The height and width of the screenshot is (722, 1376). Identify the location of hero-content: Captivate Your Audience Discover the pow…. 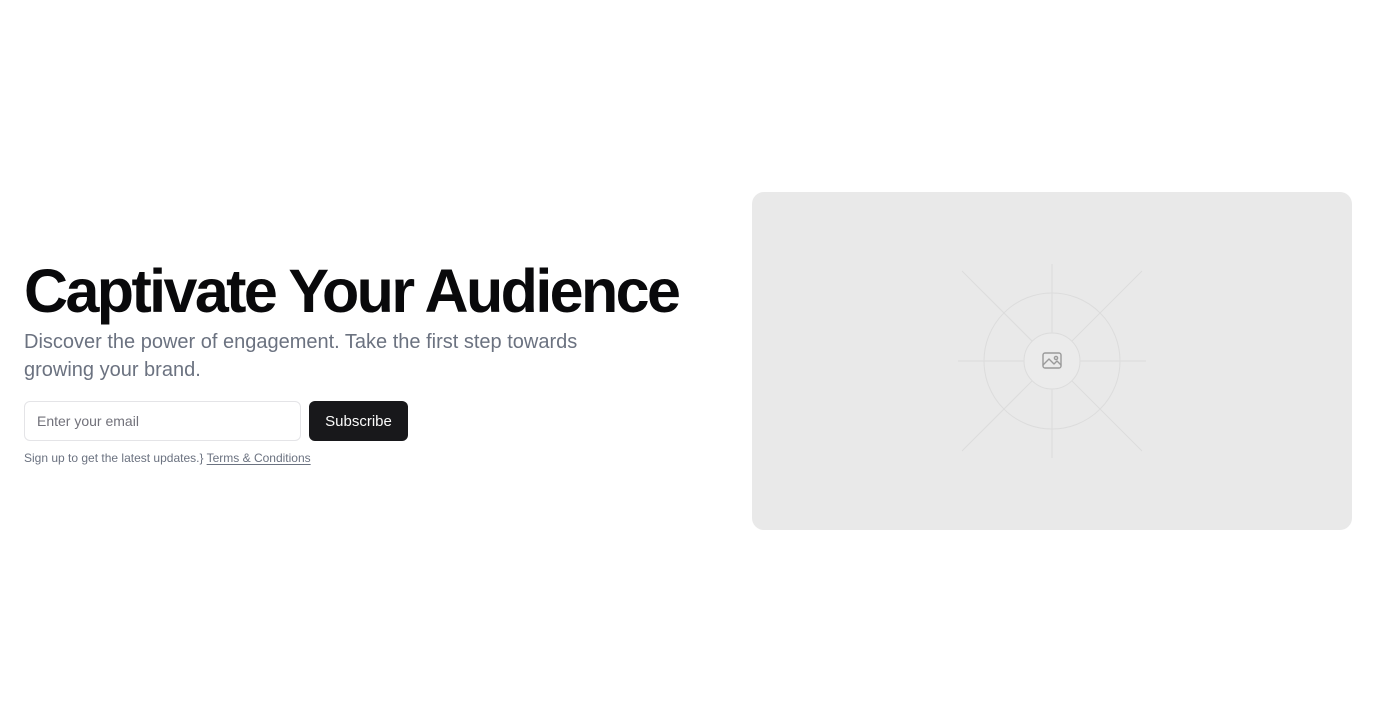
(364, 362).